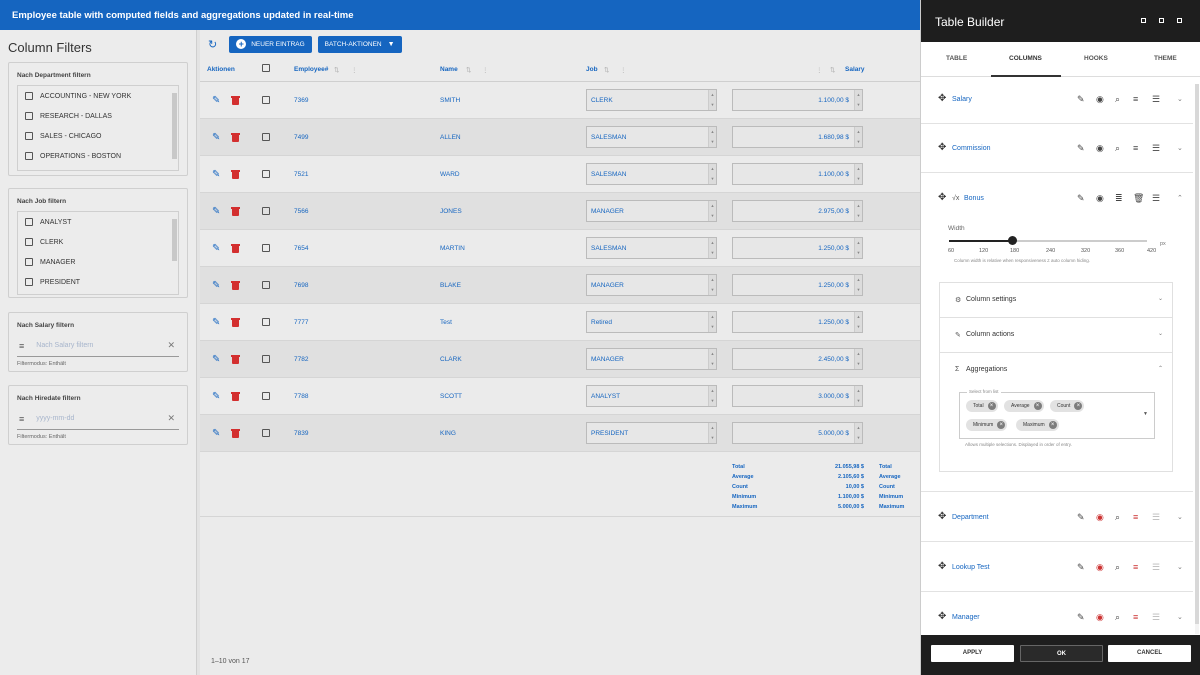  I want to click on job-option: PRESIDENT, so click(98, 282).